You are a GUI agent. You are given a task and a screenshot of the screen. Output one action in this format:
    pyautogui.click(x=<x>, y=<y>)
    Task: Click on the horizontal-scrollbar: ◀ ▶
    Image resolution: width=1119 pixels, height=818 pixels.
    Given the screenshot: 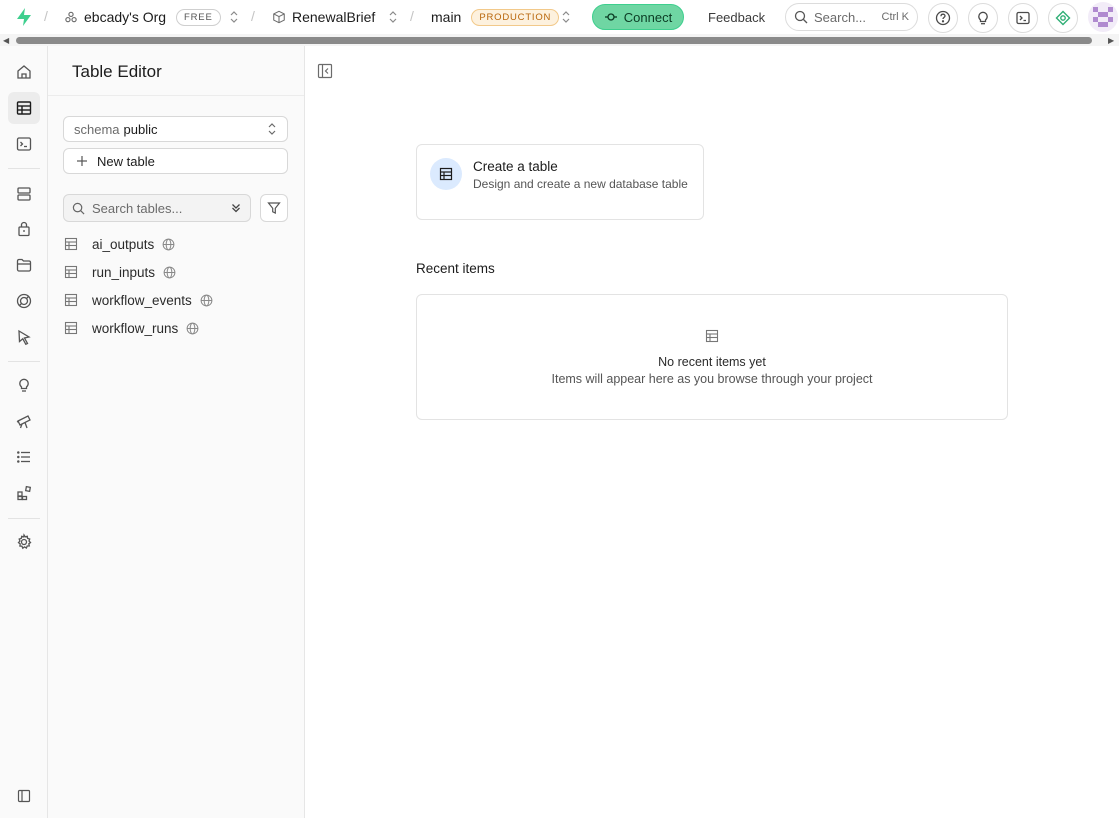 What is the action you would take?
    pyautogui.click(x=559, y=40)
    